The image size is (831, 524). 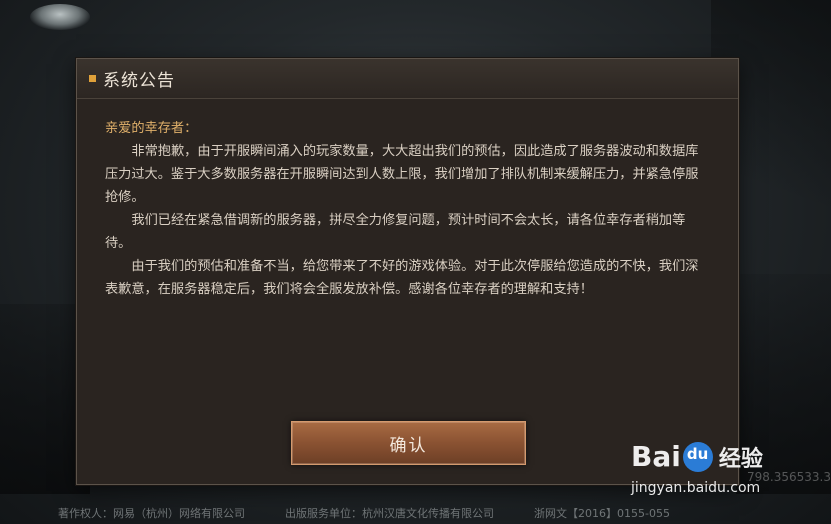 What do you see at coordinates (731, 475) in the screenshot?
I see `baidu-jingyan-watermark: Bai 经验 jingyan.baidu.com` at bounding box center [731, 475].